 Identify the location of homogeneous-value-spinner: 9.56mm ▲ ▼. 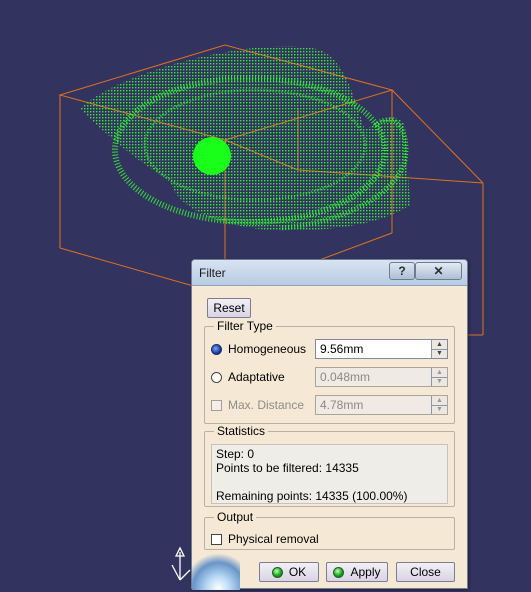
(381, 349).